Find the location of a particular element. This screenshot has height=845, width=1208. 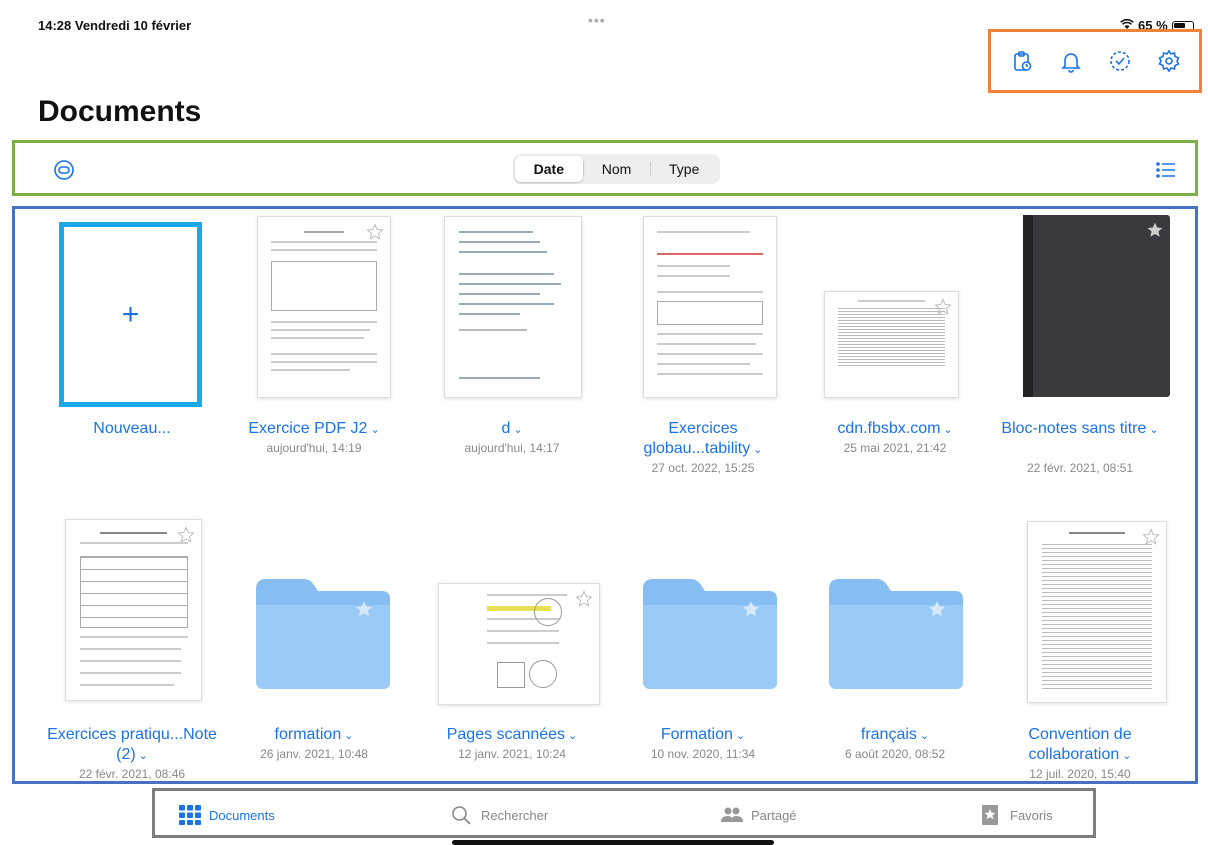

gear-icon is located at coordinates (1169, 61).